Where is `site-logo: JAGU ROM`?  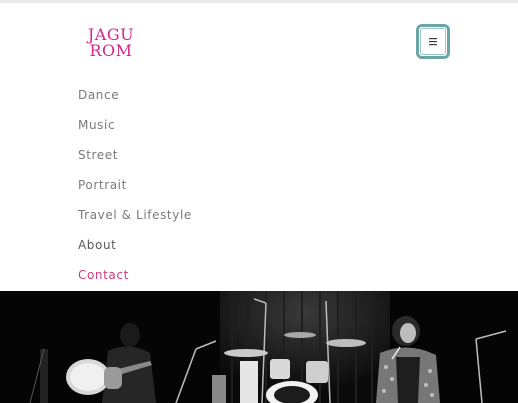
site-logo: JAGU ROM is located at coordinates (111, 43).